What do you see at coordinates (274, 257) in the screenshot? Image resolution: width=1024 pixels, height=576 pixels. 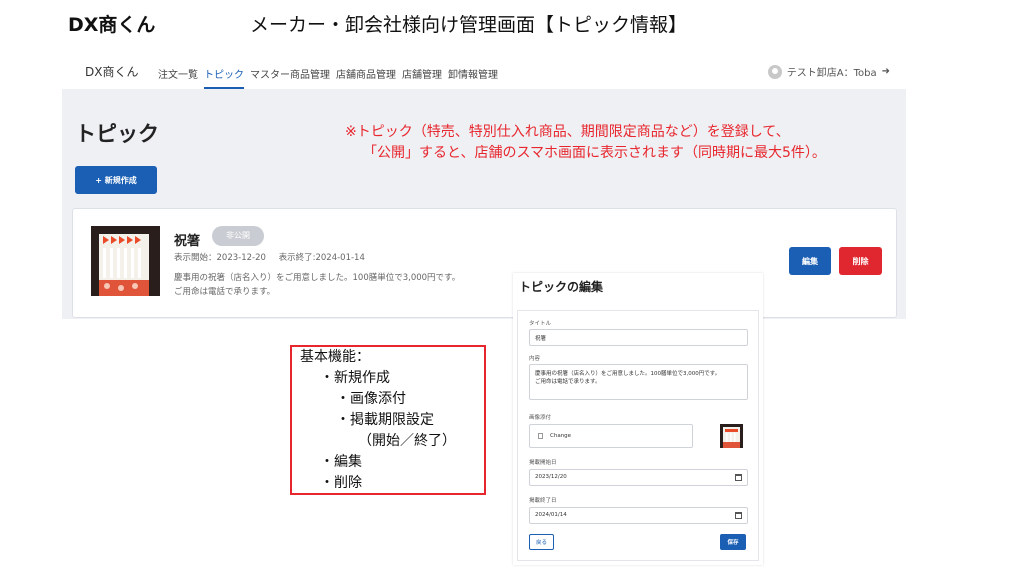 I see `topic-dates: 表示開始：2023-12-20 表示終了:2024-01-14` at bounding box center [274, 257].